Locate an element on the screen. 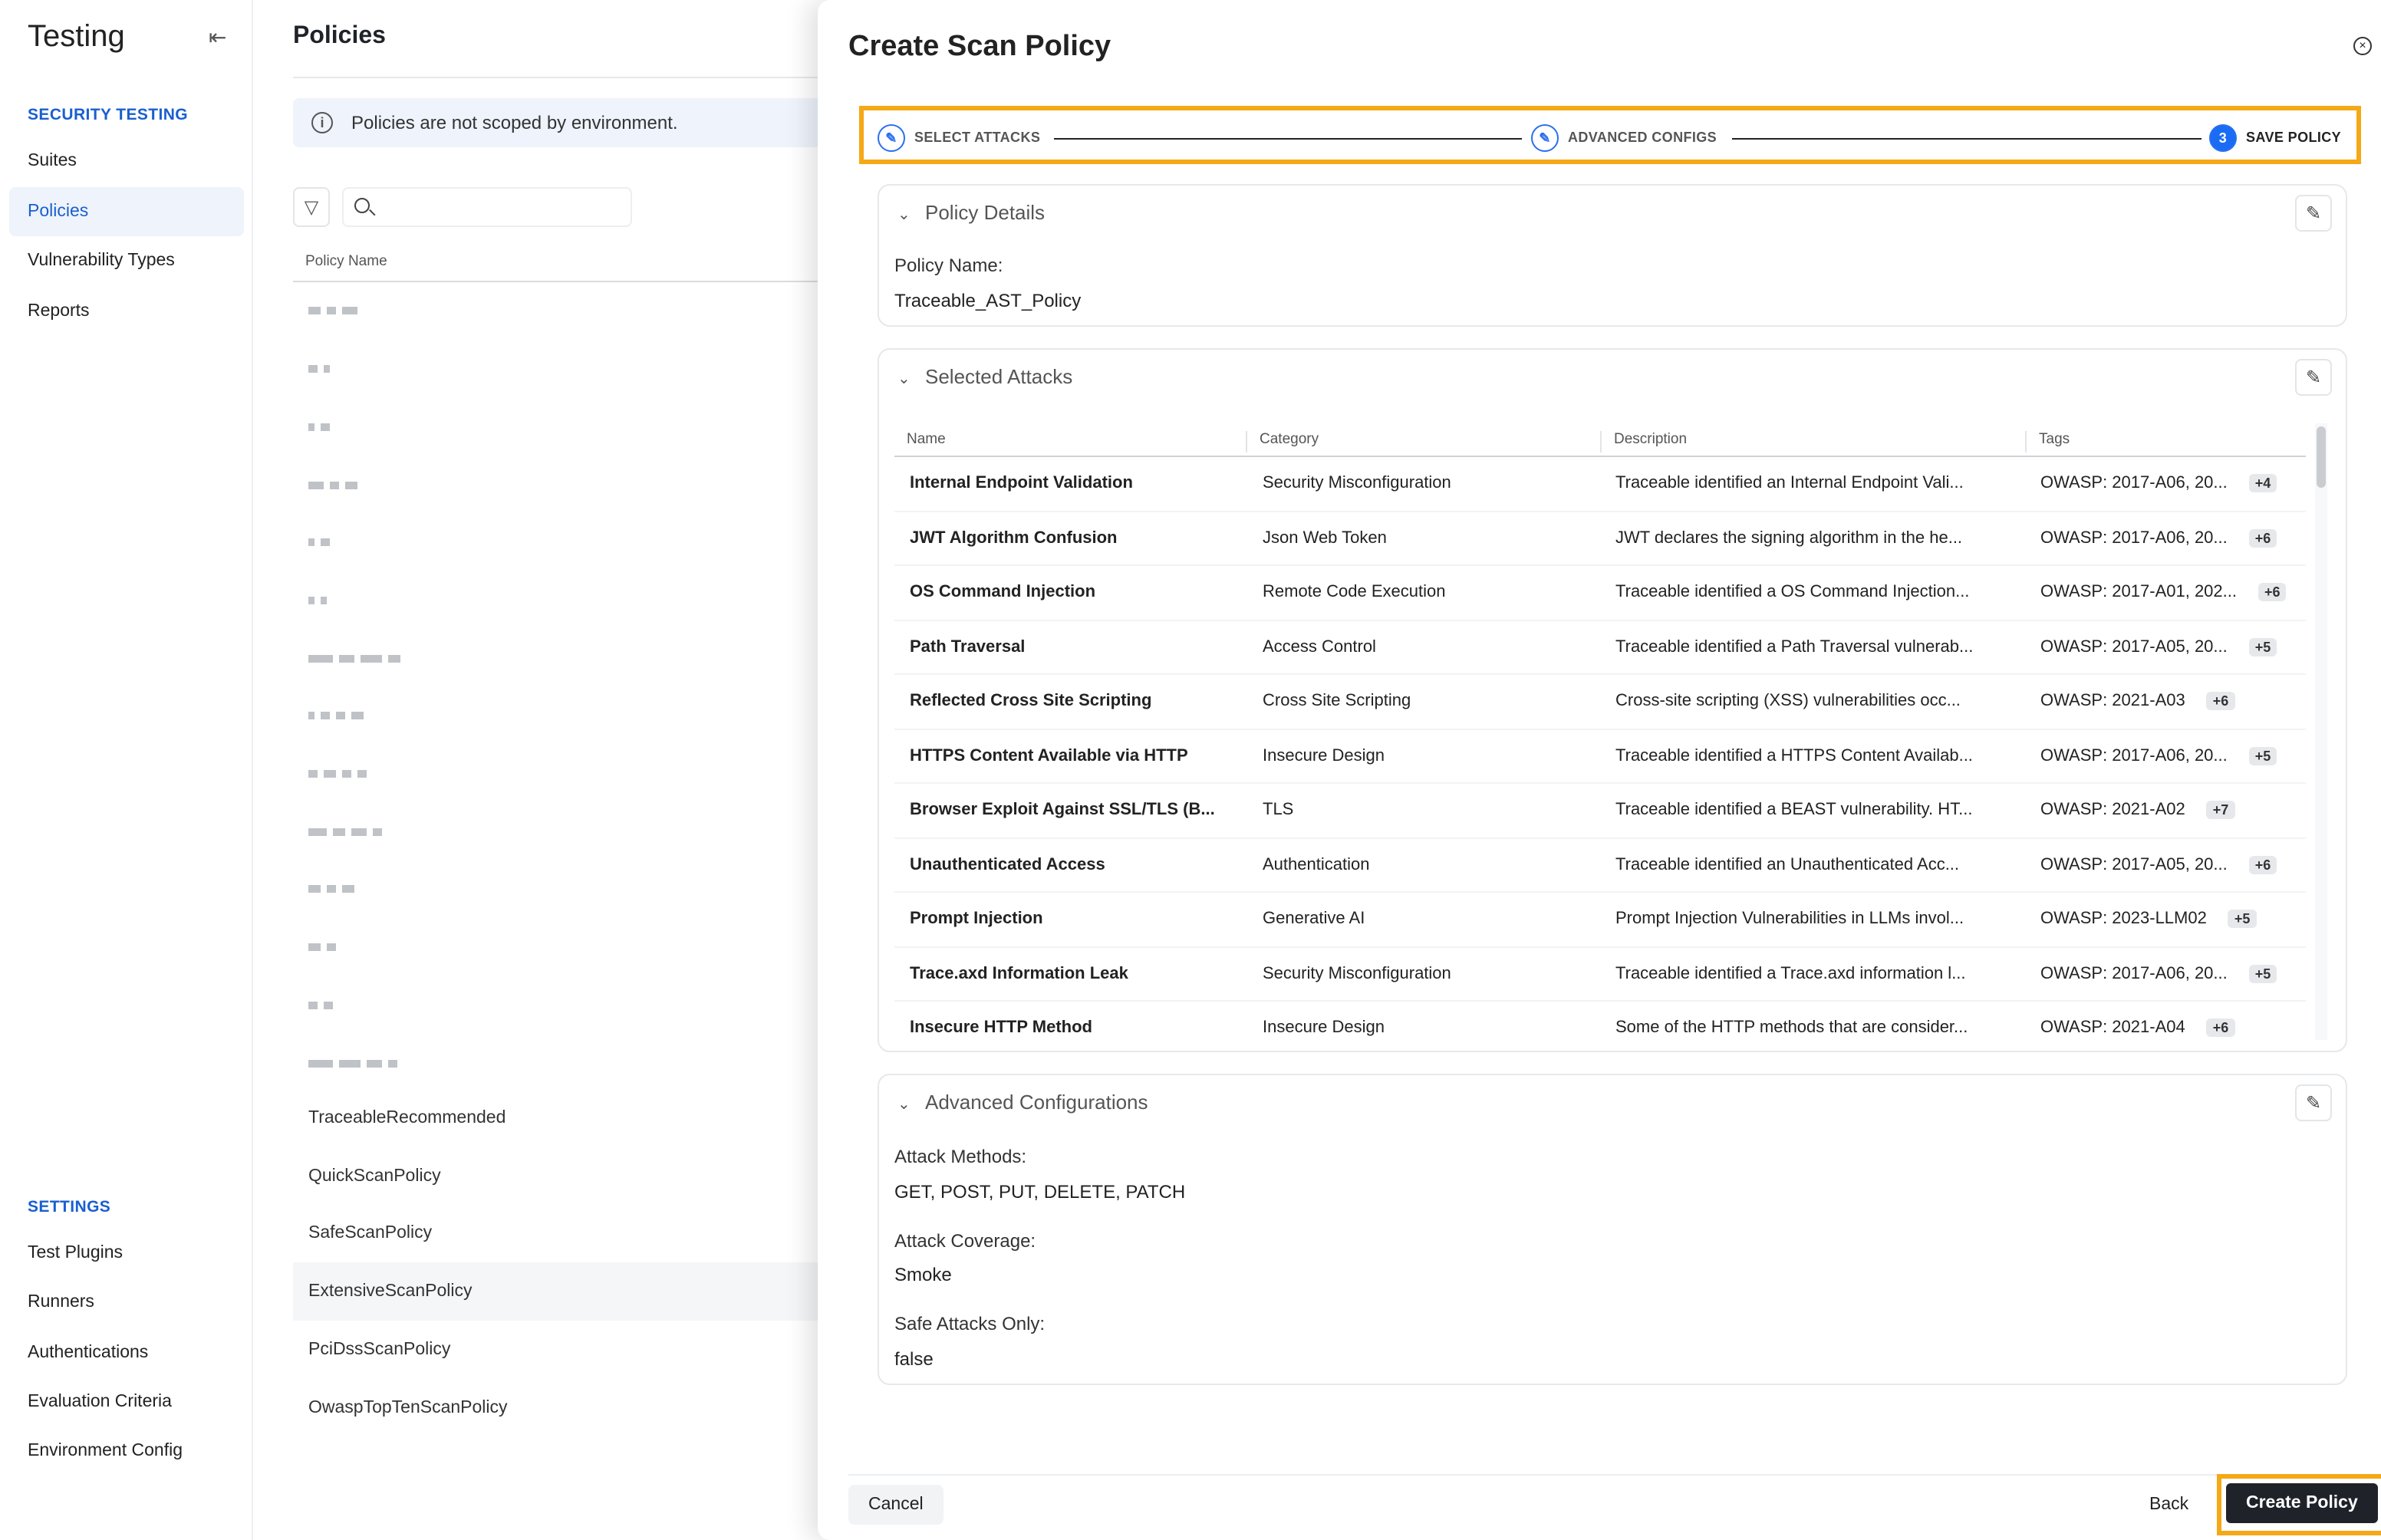 The height and width of the screenshot is (1540, 2381). sidebar-item-environment-config: Environment Config is located at coordinates (126, 1451).